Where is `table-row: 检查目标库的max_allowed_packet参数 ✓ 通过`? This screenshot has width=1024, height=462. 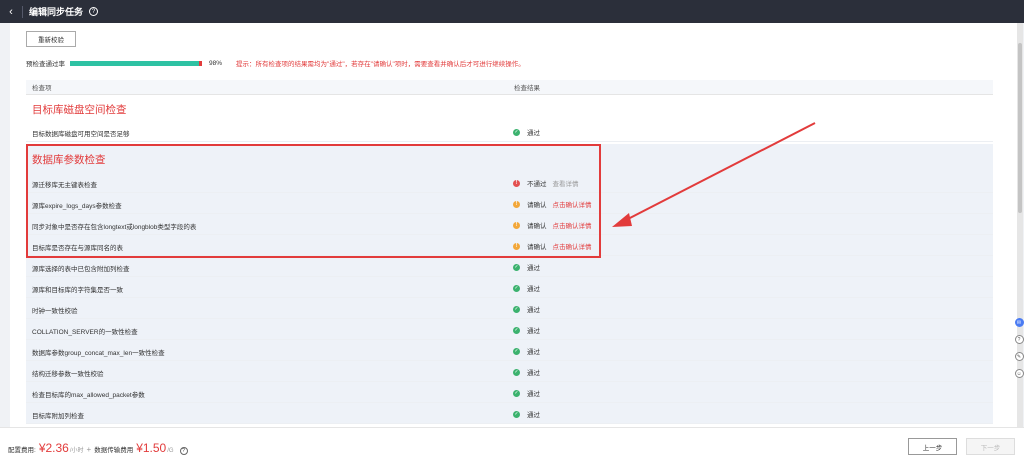
table-row: 检查目标库的max_allowed_packet参数 ✓ 通过 is located at coordinates (509, 392).